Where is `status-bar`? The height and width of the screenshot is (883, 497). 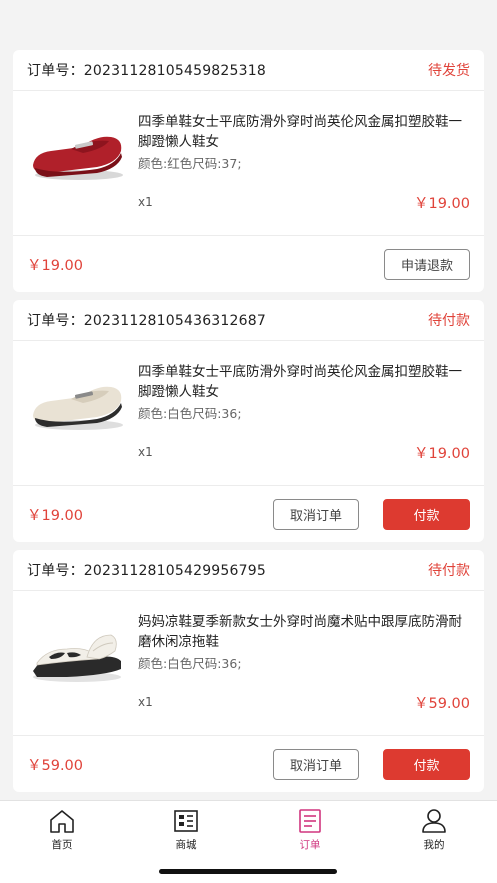
status-bar is located at coordinates (248, 20).